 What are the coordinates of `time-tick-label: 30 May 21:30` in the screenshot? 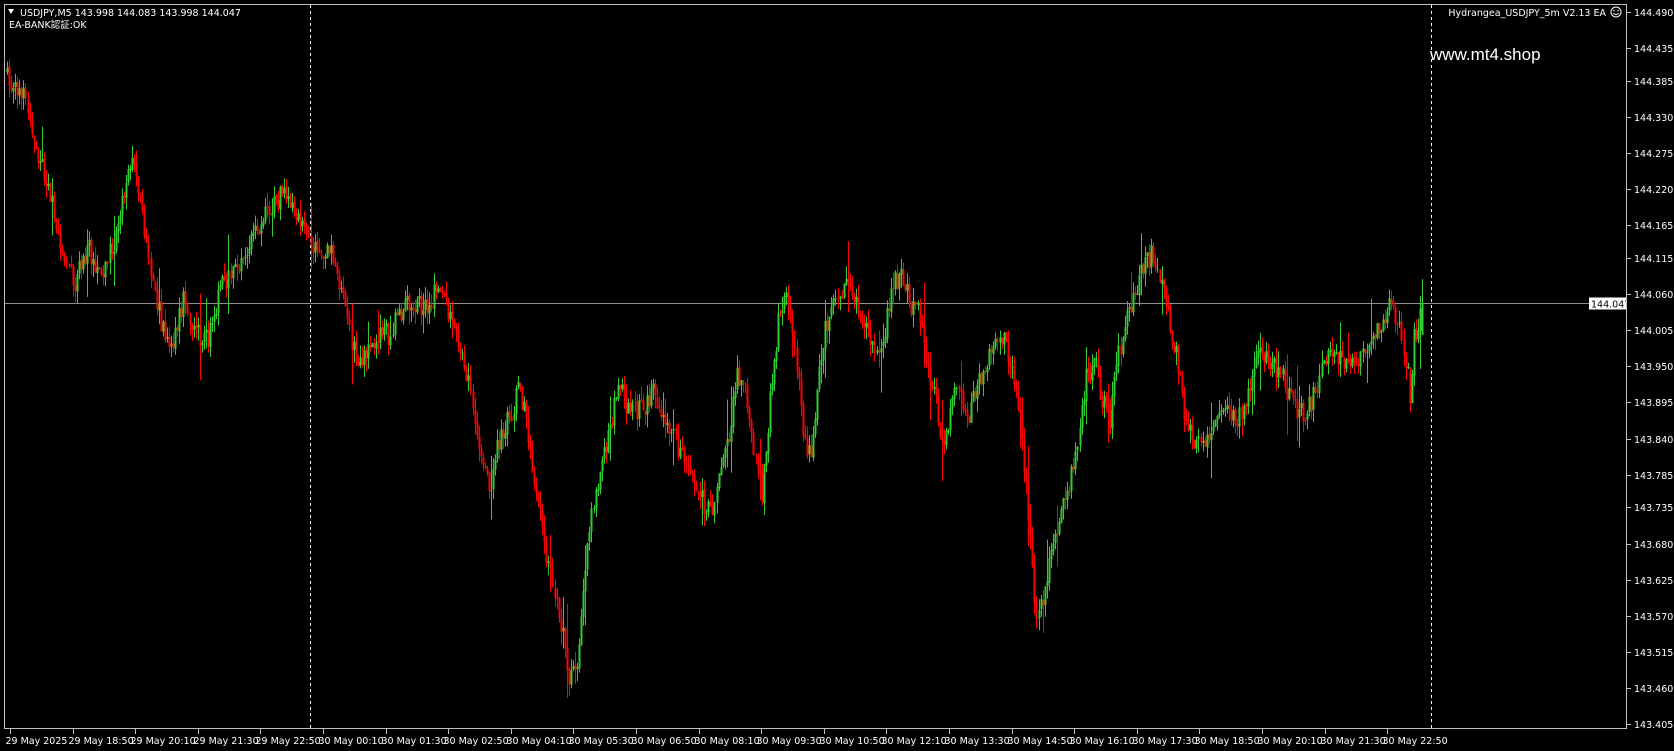 It's located at (1353, 741).